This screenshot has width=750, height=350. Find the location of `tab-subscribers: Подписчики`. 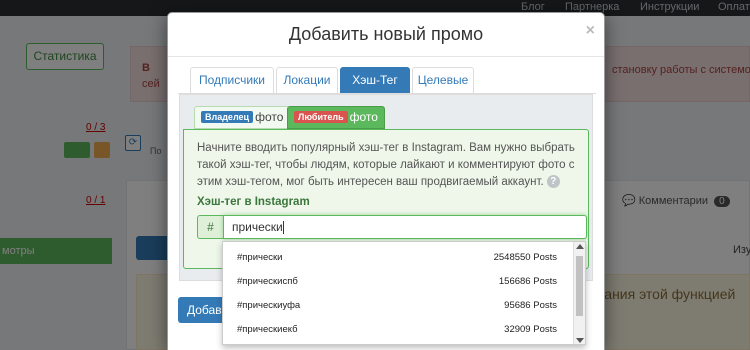

tab-subscribers: Подписчики is located at coordinates (232, 80).